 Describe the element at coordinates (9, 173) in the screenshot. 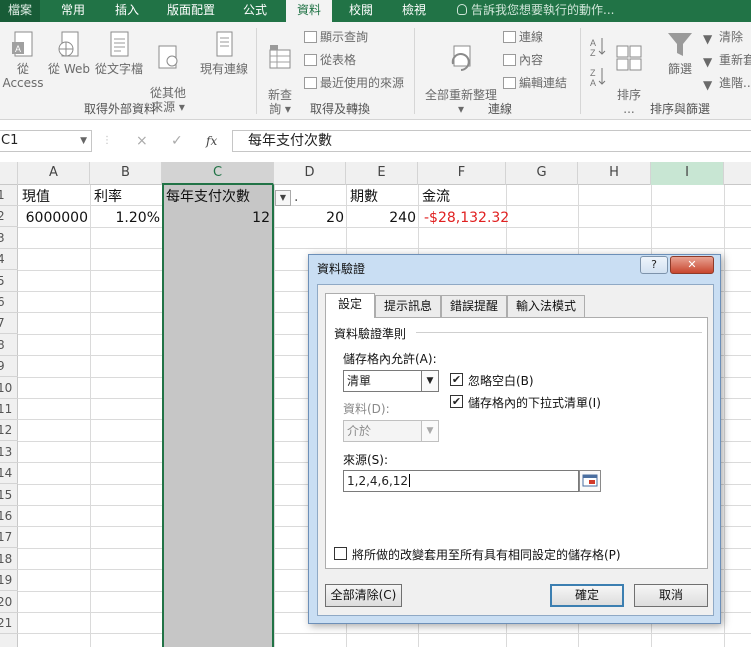

I see `select-all-corner` at that location.